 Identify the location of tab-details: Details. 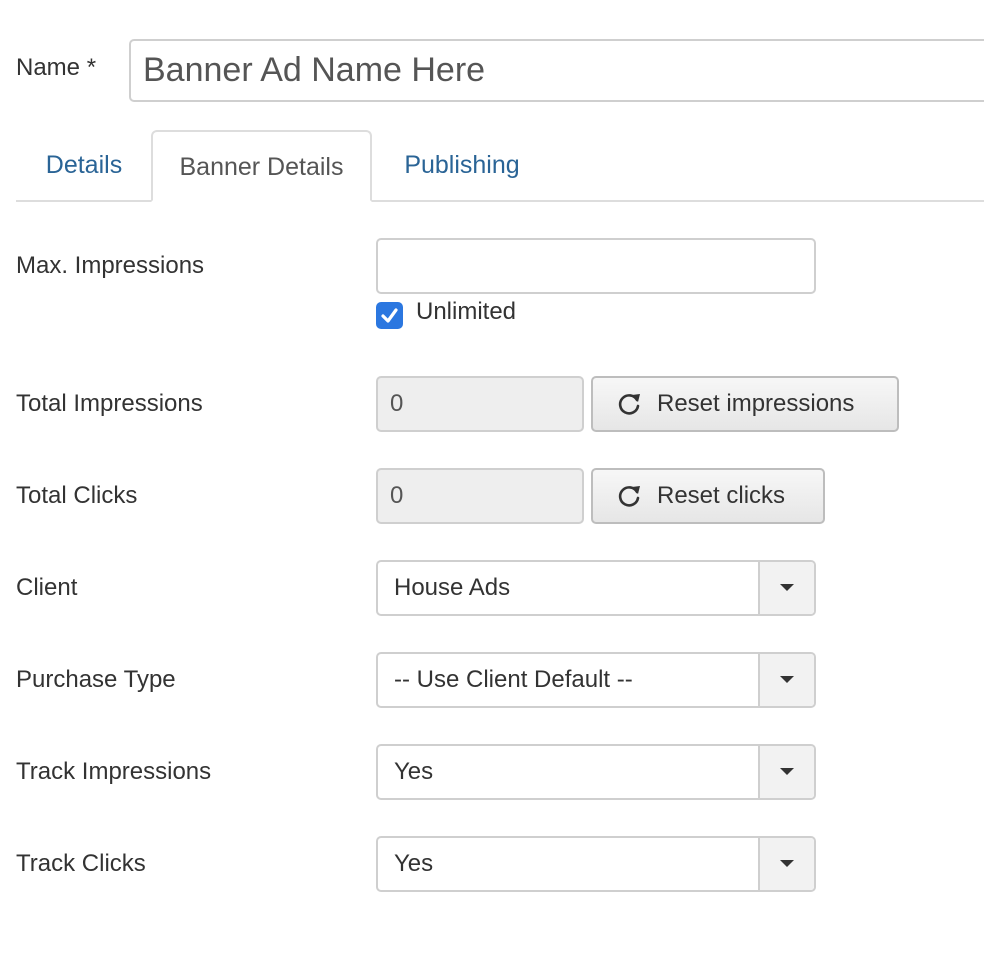
(84, 166).